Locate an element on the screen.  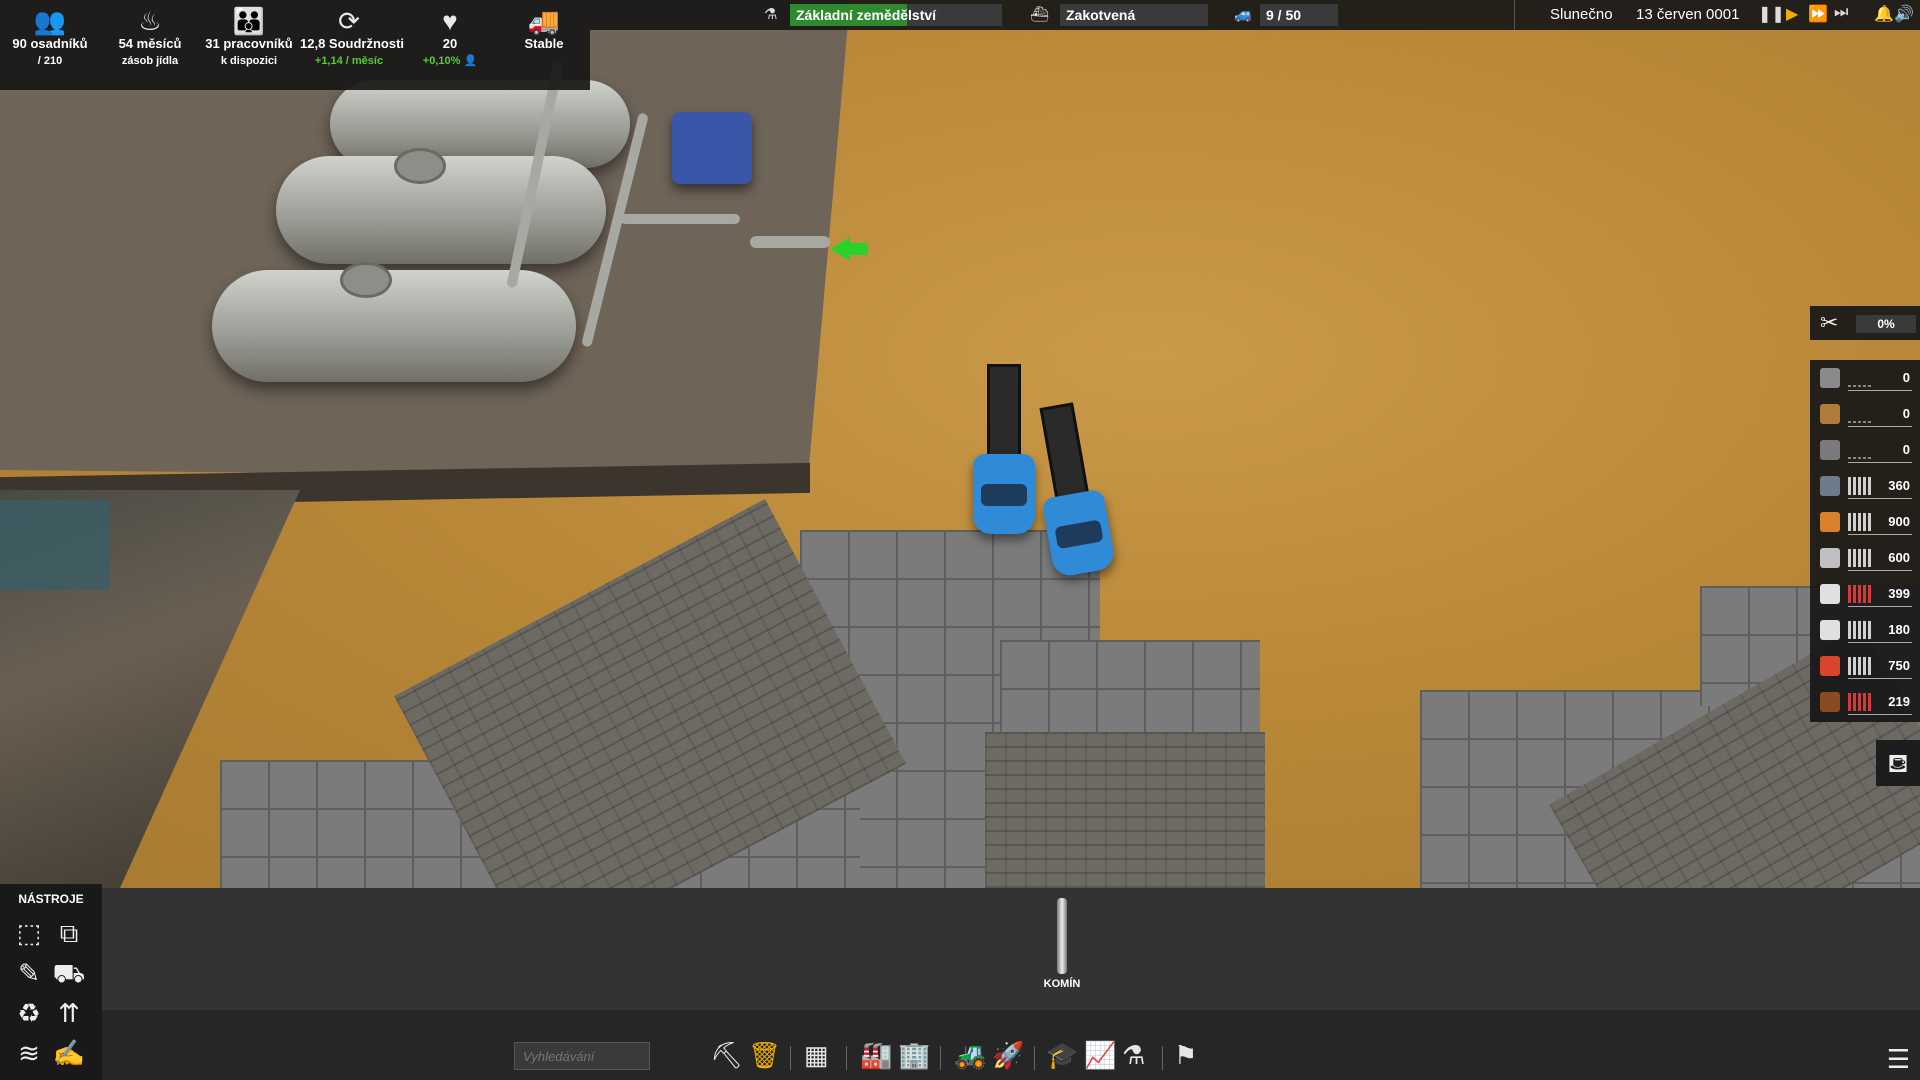
education-icon: 🎓 is located at coordinates (1062, 1055).